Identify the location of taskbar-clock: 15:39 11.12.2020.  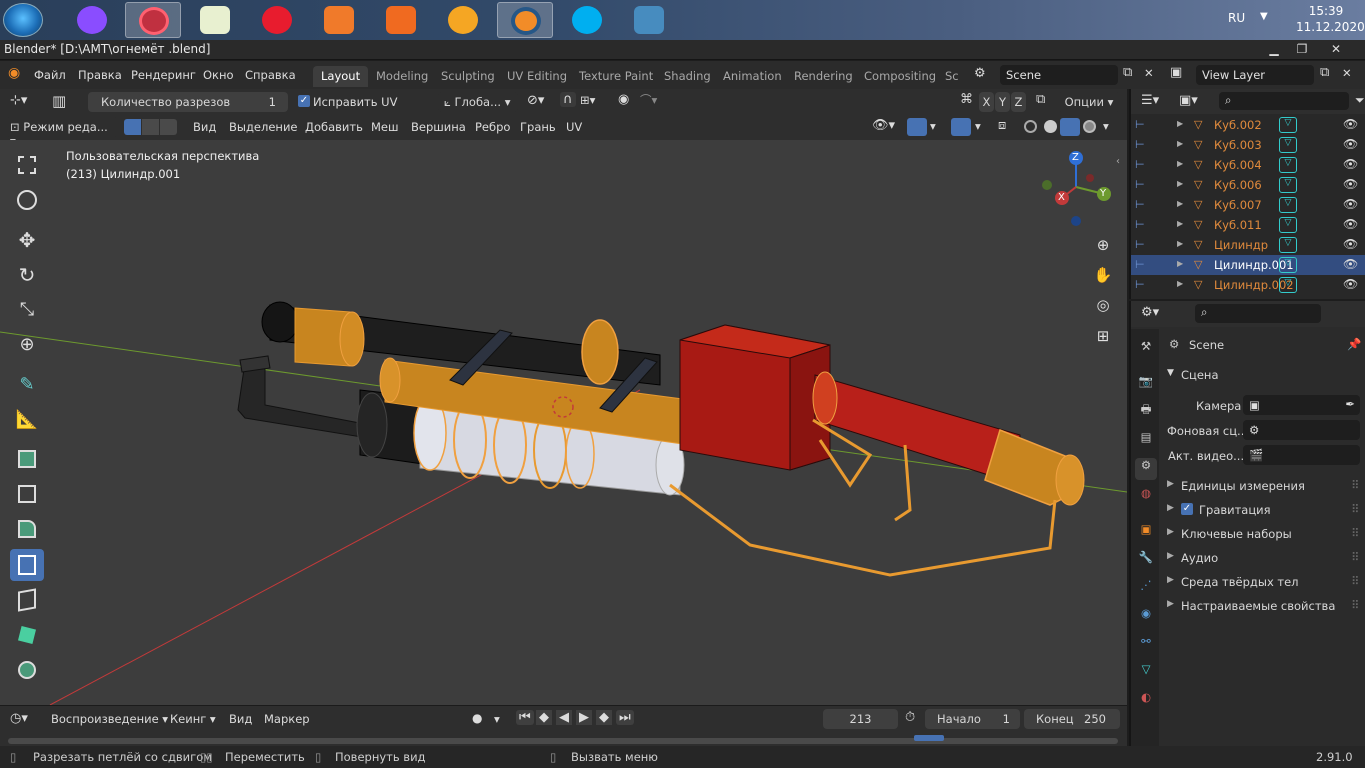
(1330, 19).